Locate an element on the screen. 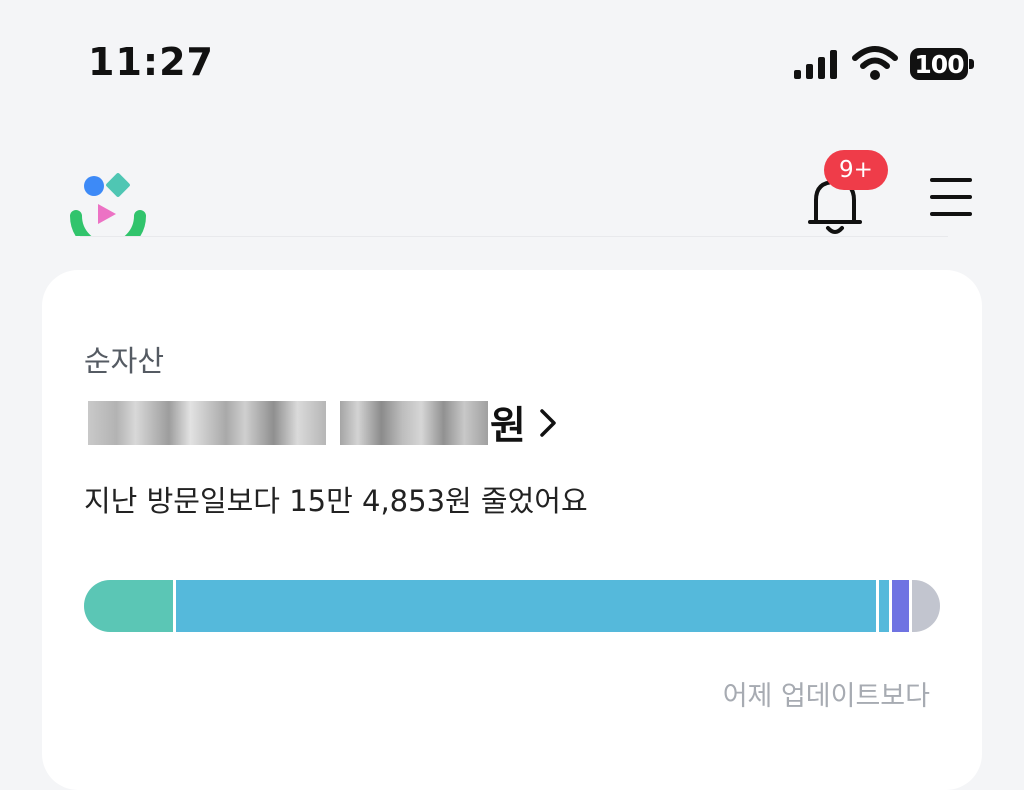 The width and height of the screenshot is (1024, 790). header-divider is located at coordinates (514, 236).